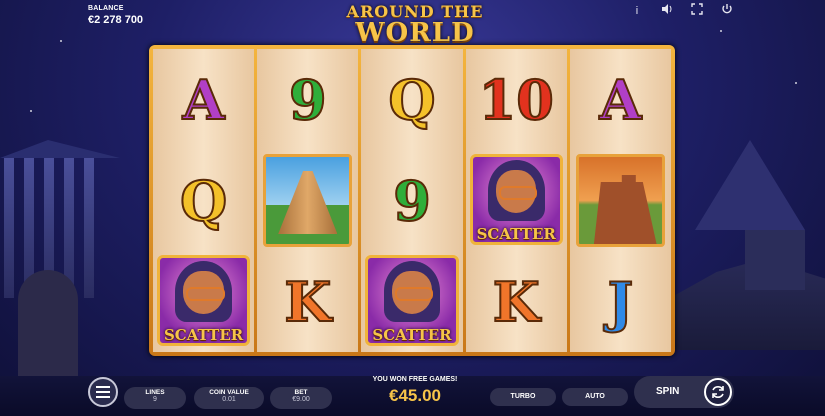 The width and height of the screenshot is (825, 416). I want to click on symbol-great-wall, so click(620, 200).